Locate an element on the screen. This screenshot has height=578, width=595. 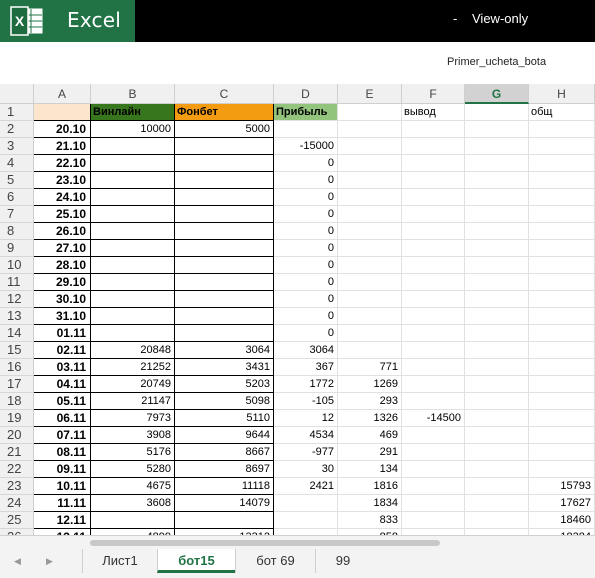
table-cell: 4675 is located at coordinates (133, 486).